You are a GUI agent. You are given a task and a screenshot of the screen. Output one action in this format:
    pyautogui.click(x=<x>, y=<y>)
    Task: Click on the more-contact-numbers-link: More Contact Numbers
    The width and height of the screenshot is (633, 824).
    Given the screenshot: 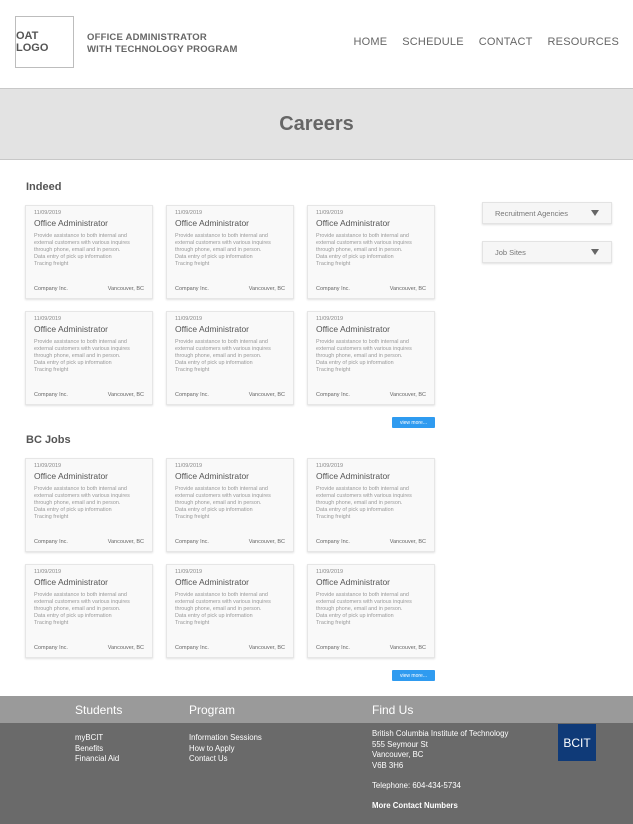 What is the action you would take?
    pyautogui.click(x=415, y=805)
    